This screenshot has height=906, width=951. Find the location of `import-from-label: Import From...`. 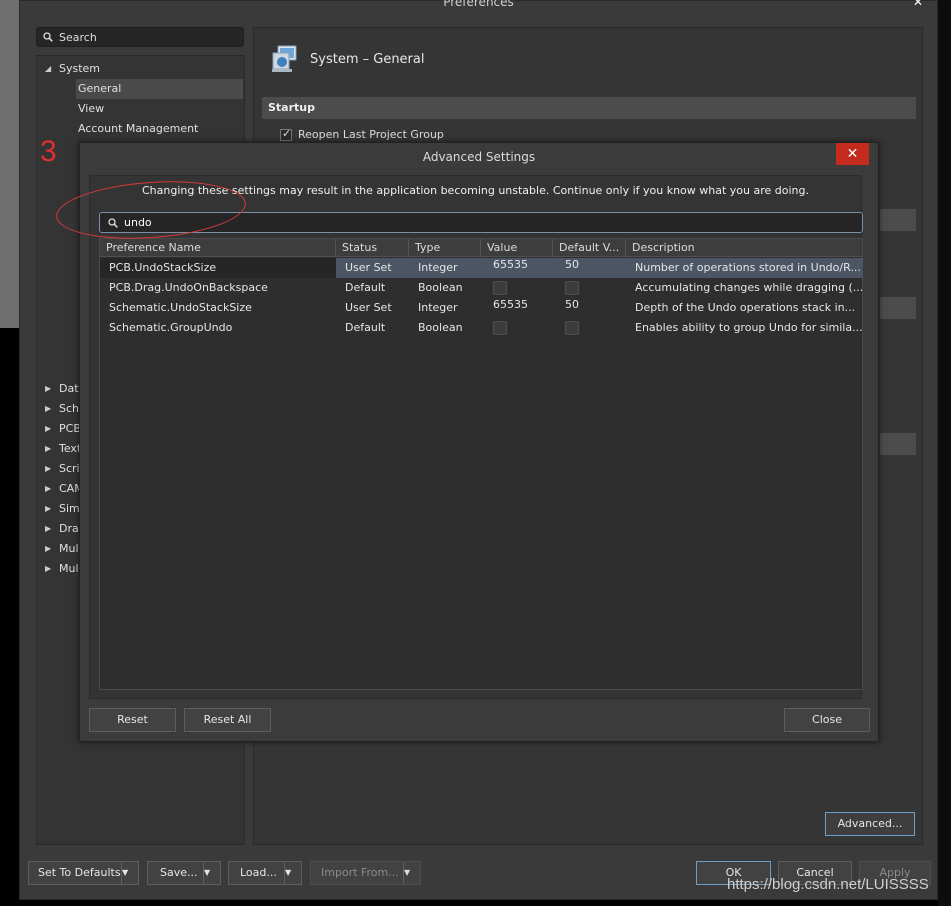

import-from-label: Import From... is located at coordinates (360, 872).